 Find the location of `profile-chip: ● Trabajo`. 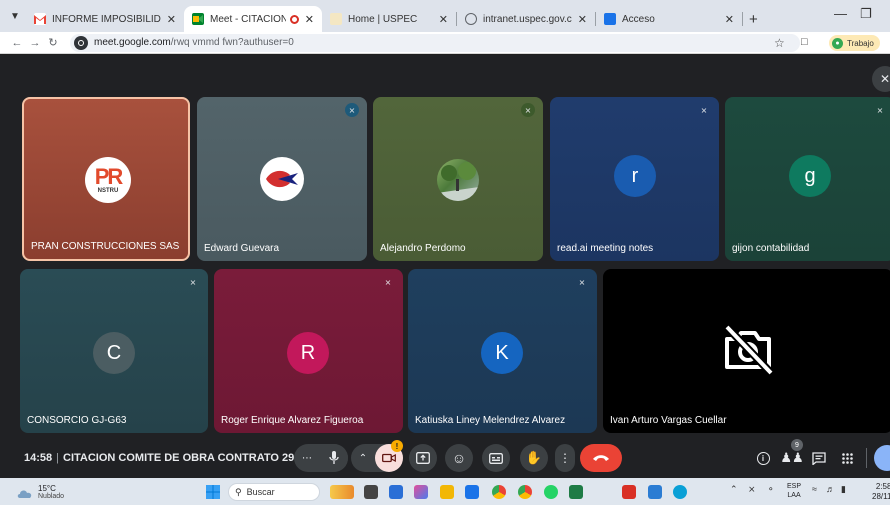

profile-chip: ● Trabajo is located at coordinates (854, 43).